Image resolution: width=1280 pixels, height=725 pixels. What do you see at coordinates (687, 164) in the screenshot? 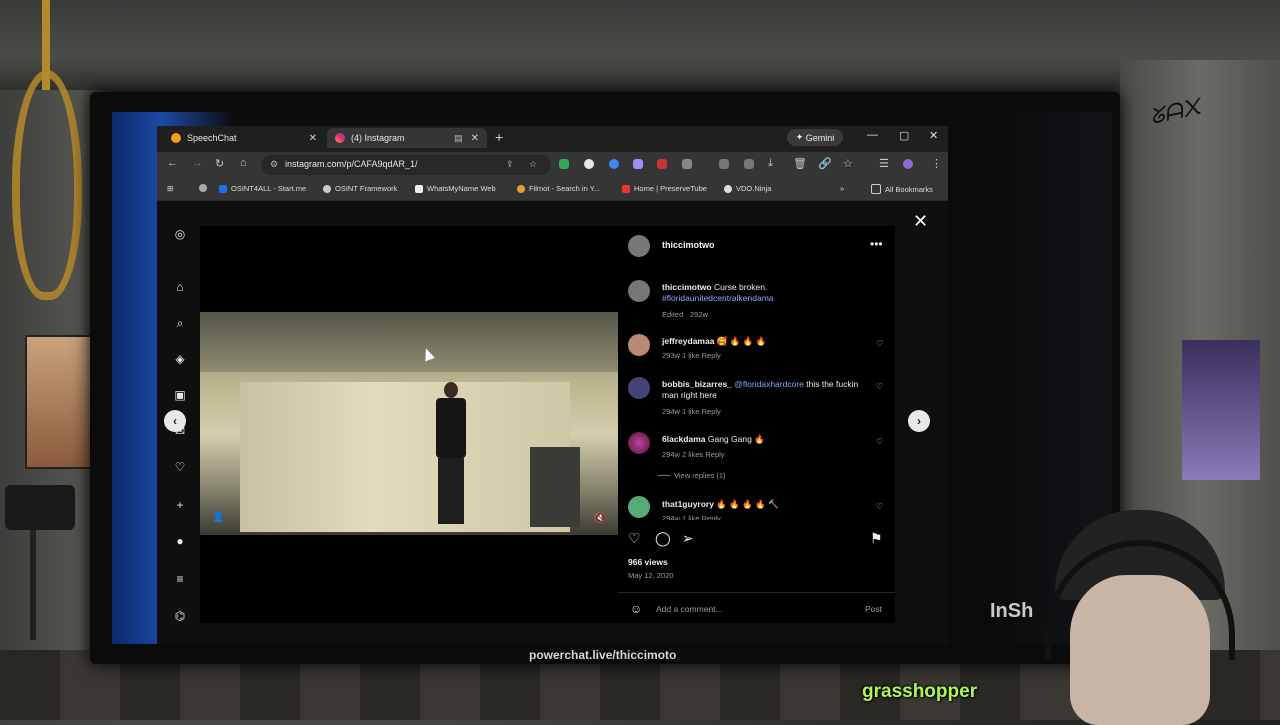
I see `puzzle-extension-icon` at bounding box center [687, 164].